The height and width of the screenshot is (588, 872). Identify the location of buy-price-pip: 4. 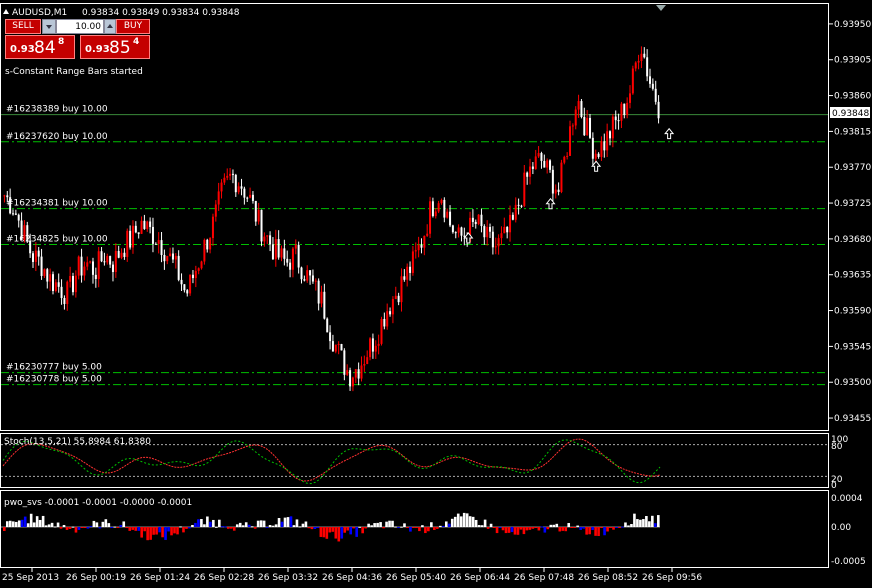
(136, 42).